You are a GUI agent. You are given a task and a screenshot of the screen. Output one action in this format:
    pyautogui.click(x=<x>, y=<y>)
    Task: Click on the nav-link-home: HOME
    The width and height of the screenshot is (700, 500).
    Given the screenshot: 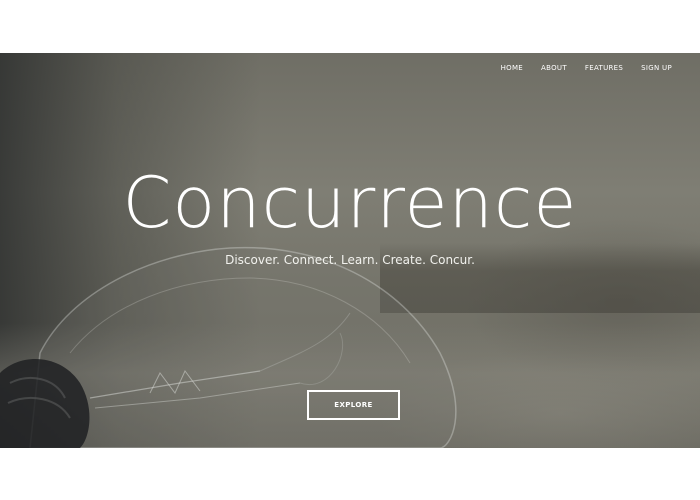 What is the action you would take?
    pyautogui.click(x=512, y=68)
    